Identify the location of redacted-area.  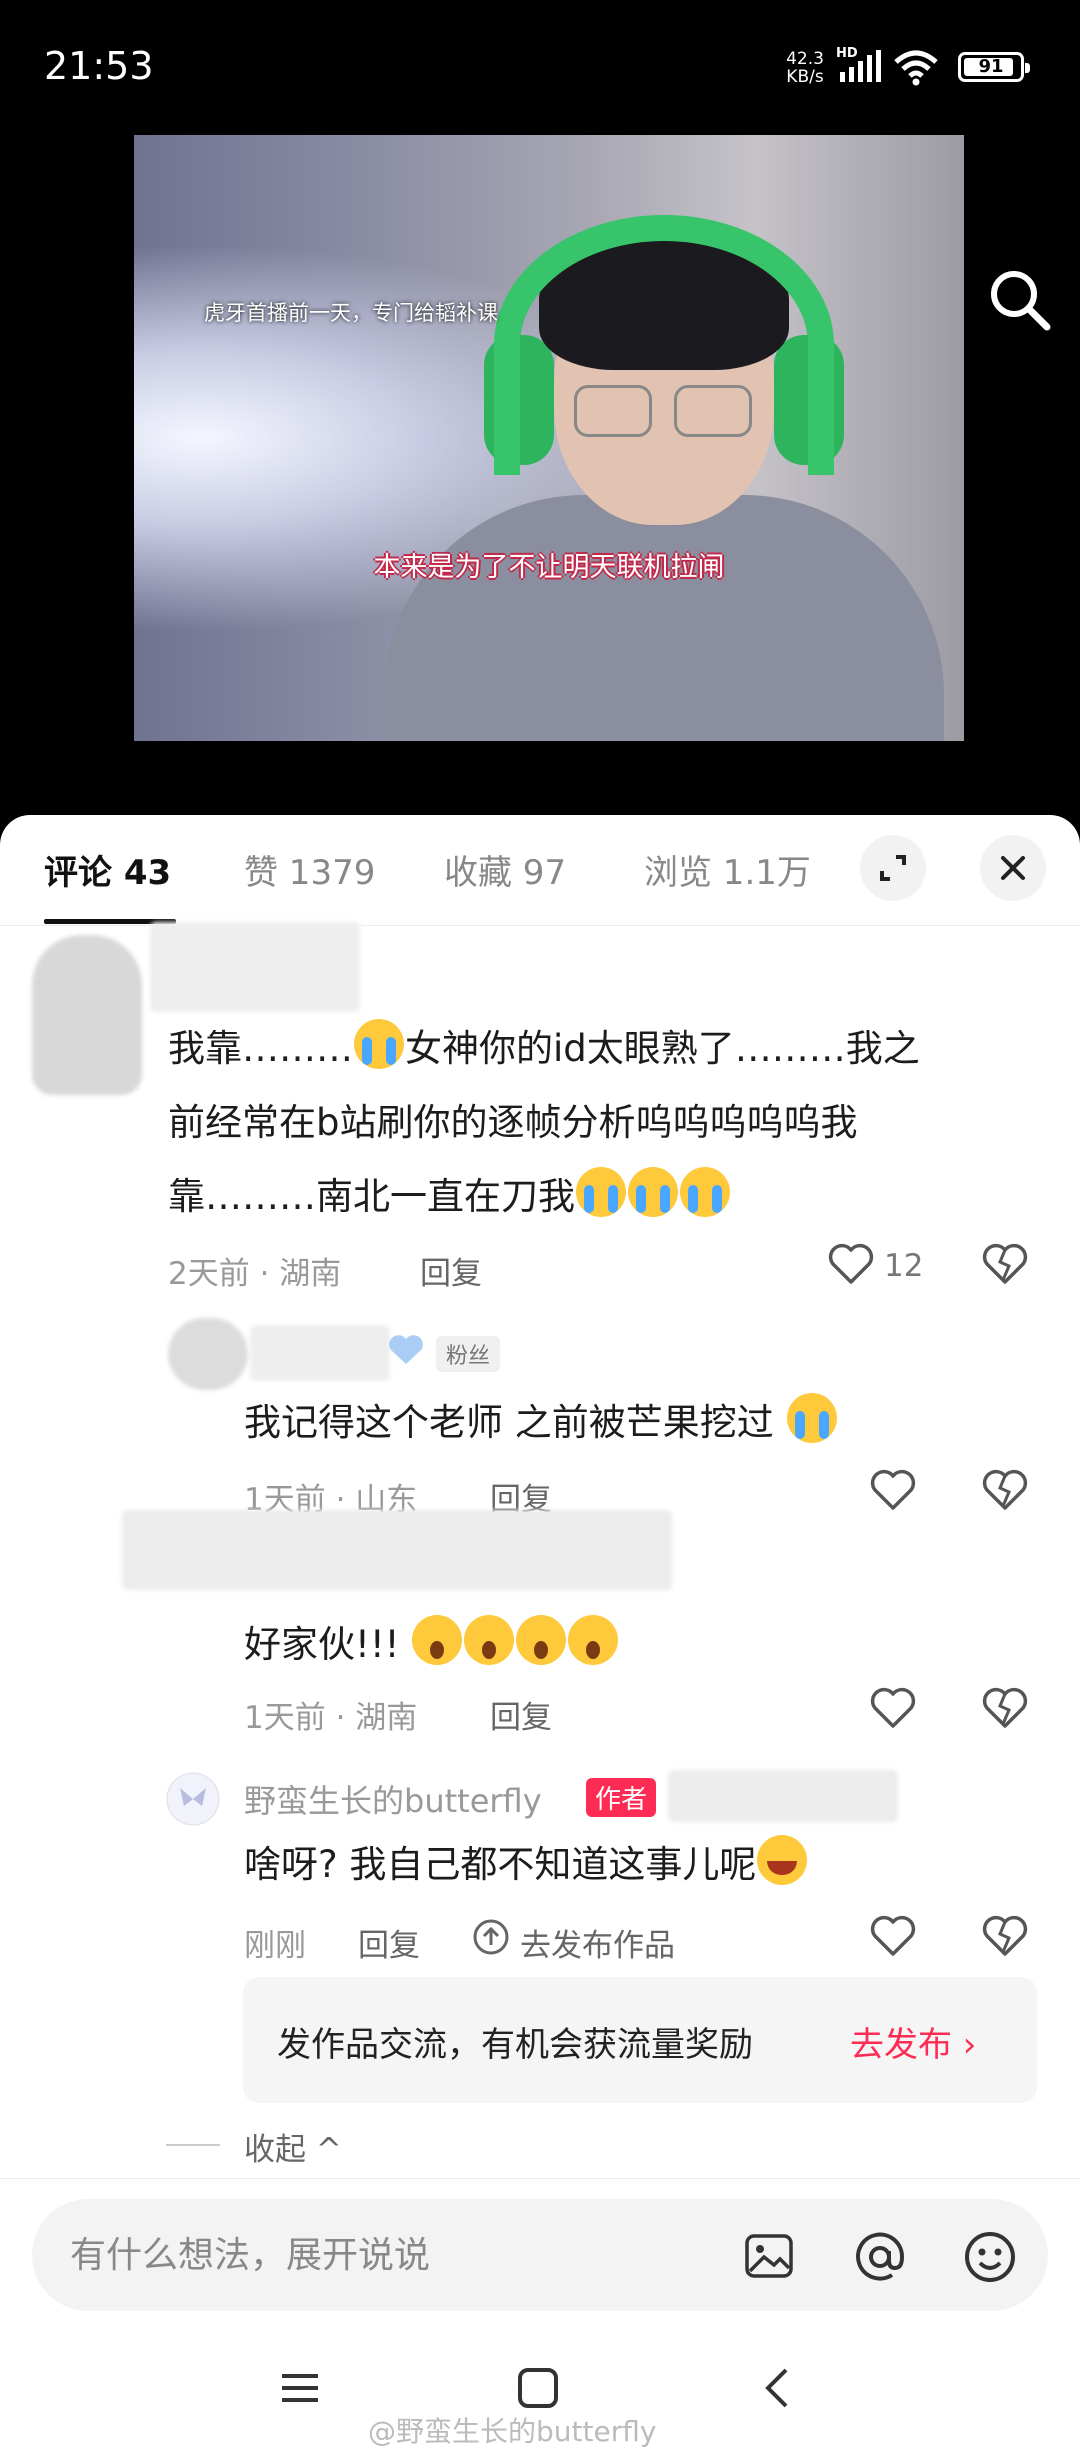
(783, 1796).